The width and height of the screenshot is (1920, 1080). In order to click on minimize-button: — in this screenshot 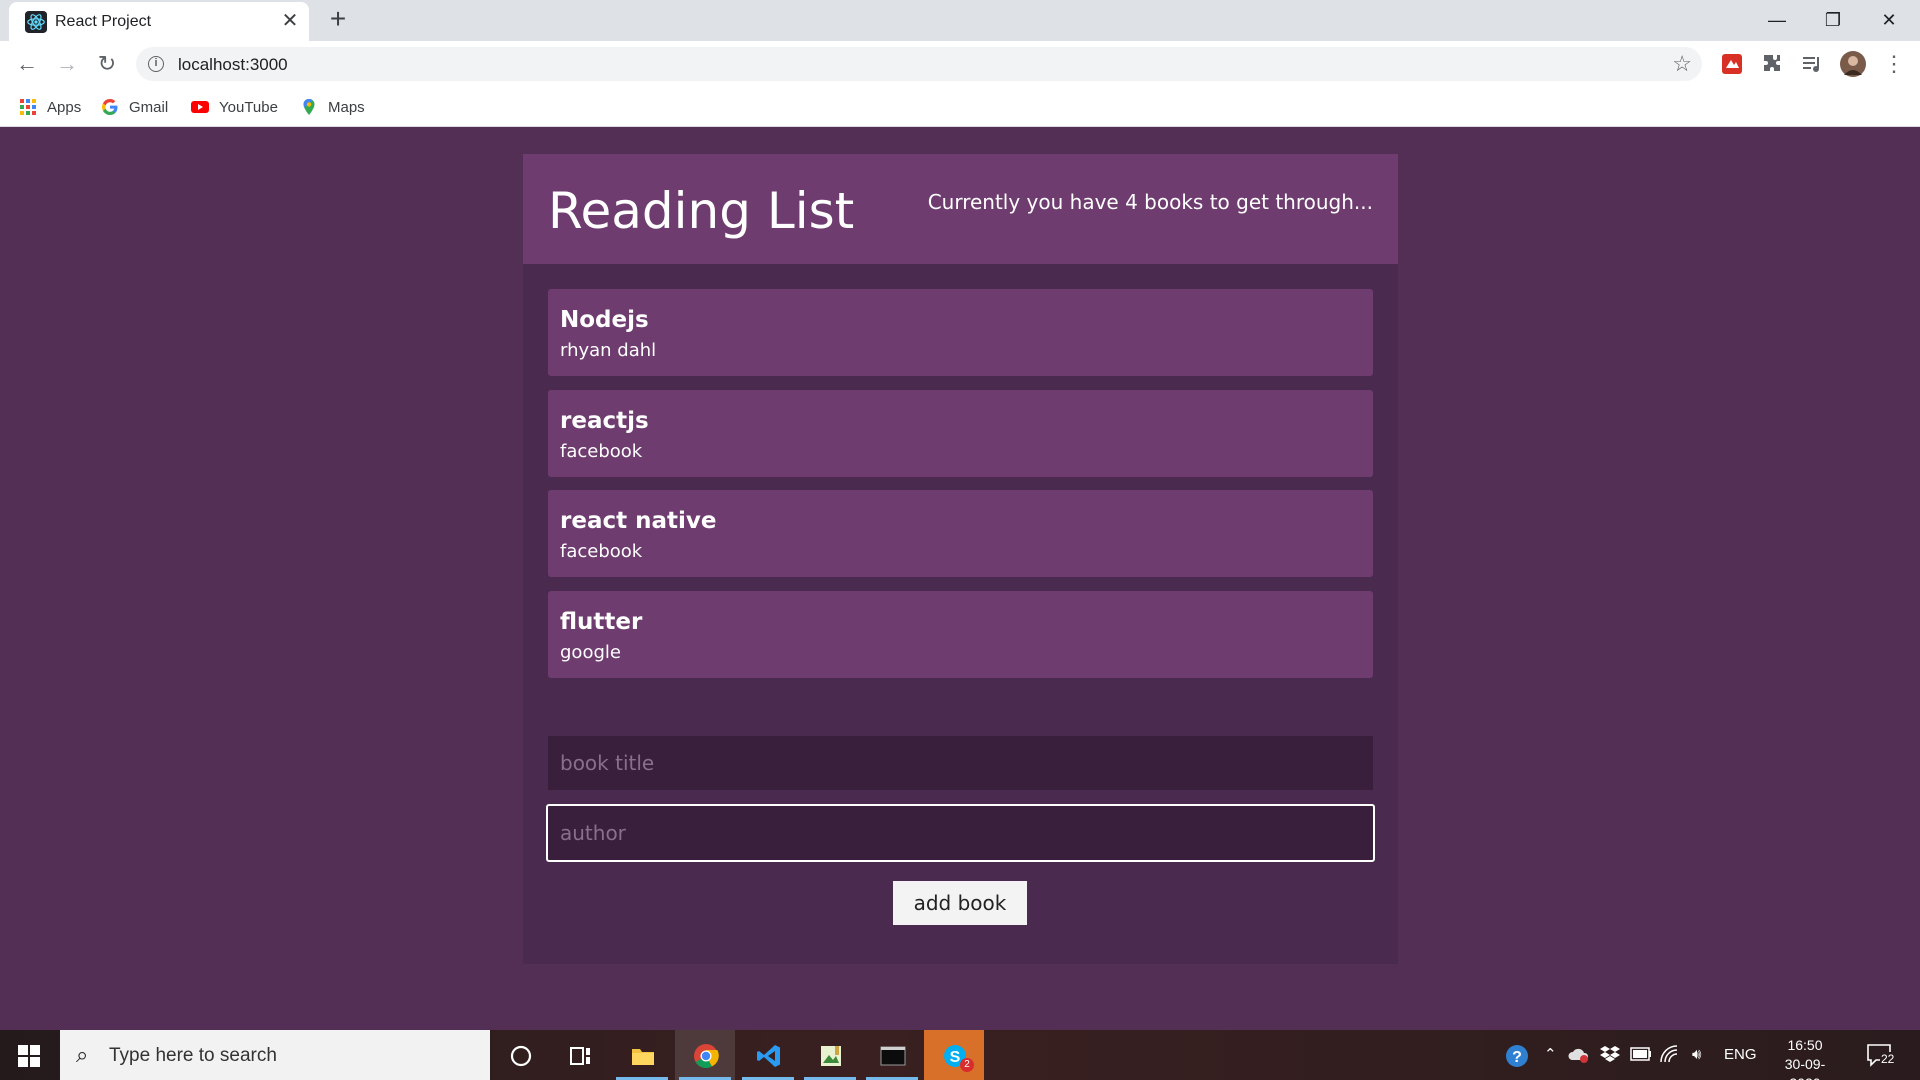, I will do `click(1777, 20)`.